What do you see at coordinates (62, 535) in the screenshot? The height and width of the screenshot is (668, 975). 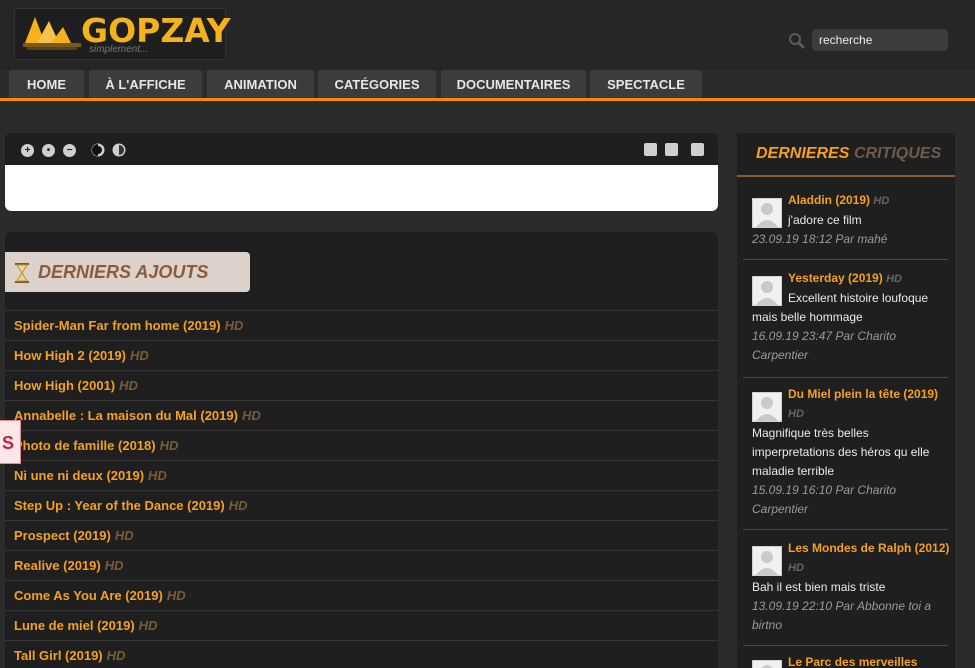 I see `movie-title: Prospect (2019)` at bounding box center [62, 535].